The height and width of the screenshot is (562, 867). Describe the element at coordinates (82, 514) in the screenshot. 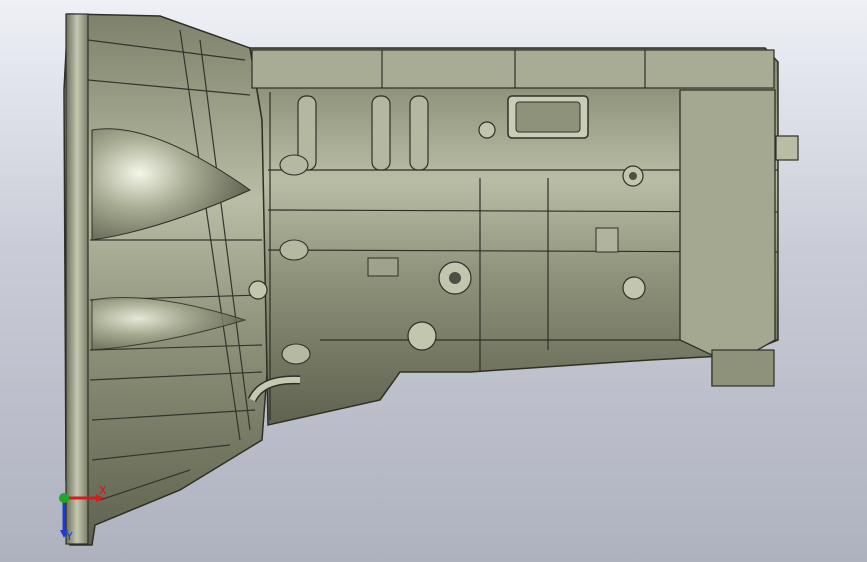

I see `coordinate-triad: X Y` at that location.